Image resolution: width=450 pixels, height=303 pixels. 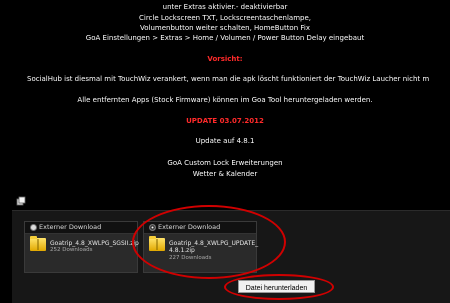 I want to click on file-name: Goatrip_4.8_XWLPG_SGSII.zip, so click(x=94, y=243).